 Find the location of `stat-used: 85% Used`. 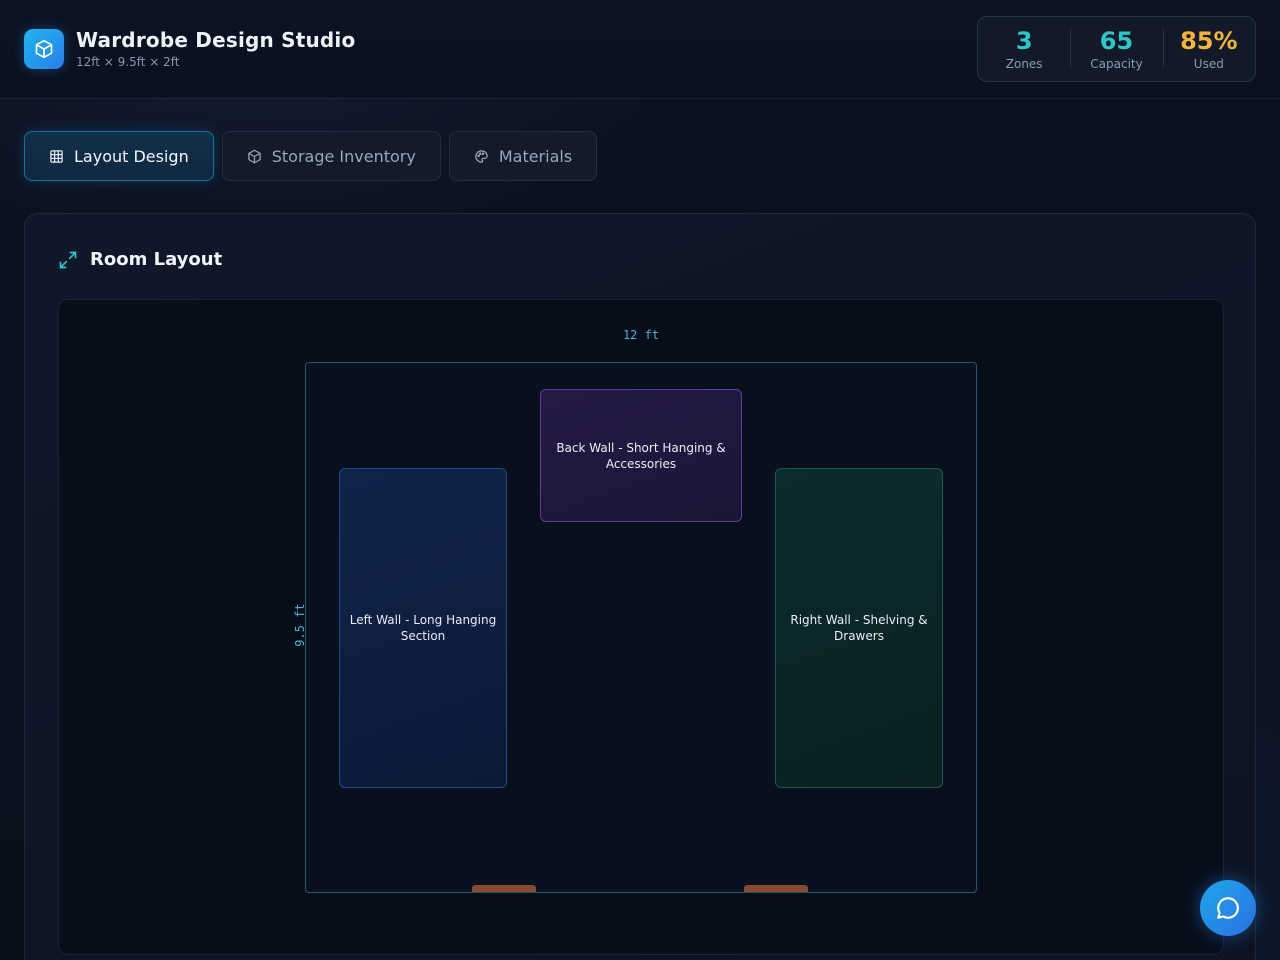

stat-used: 85% Used is located at coordinates (1208, 49).